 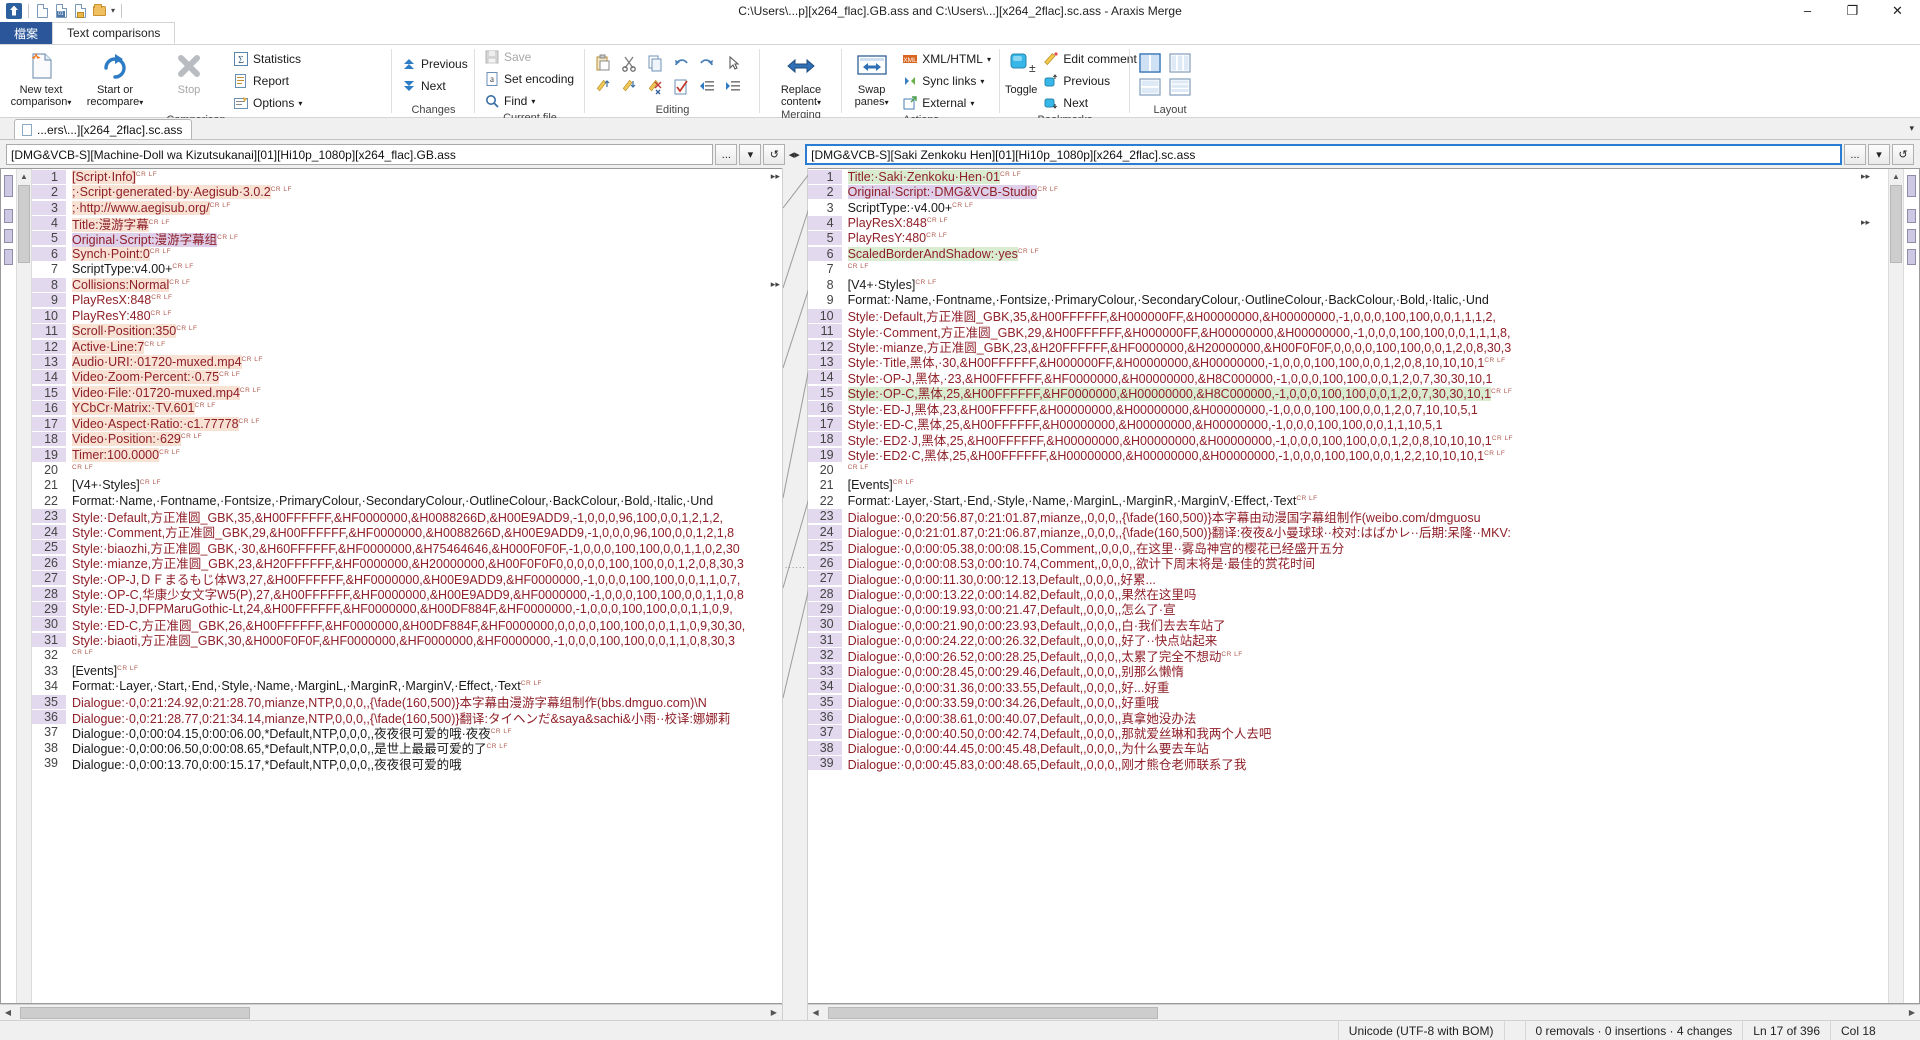 What do you see at coordinates (1089, 103) in the screenshot?
I see `next-bookmark-button: Next` at bounding box center [1089, 103].